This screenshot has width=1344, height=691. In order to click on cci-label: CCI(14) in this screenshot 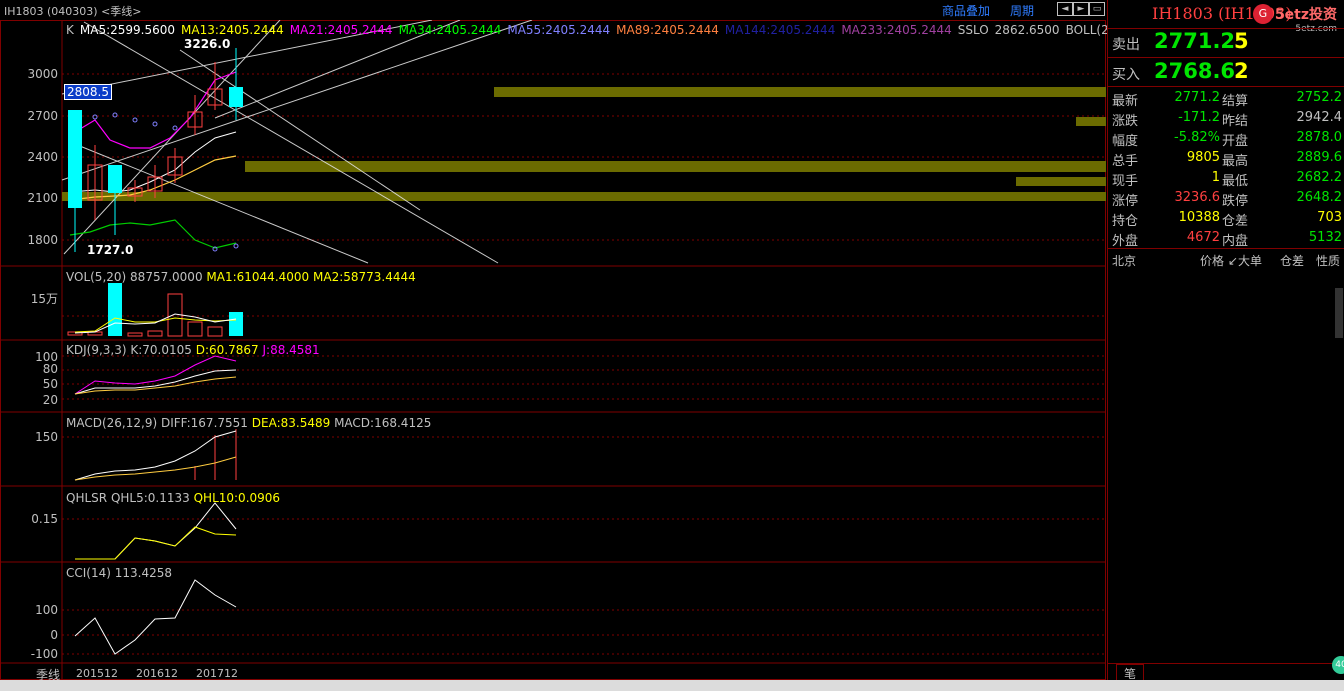, I will do `click(88, 573)`.